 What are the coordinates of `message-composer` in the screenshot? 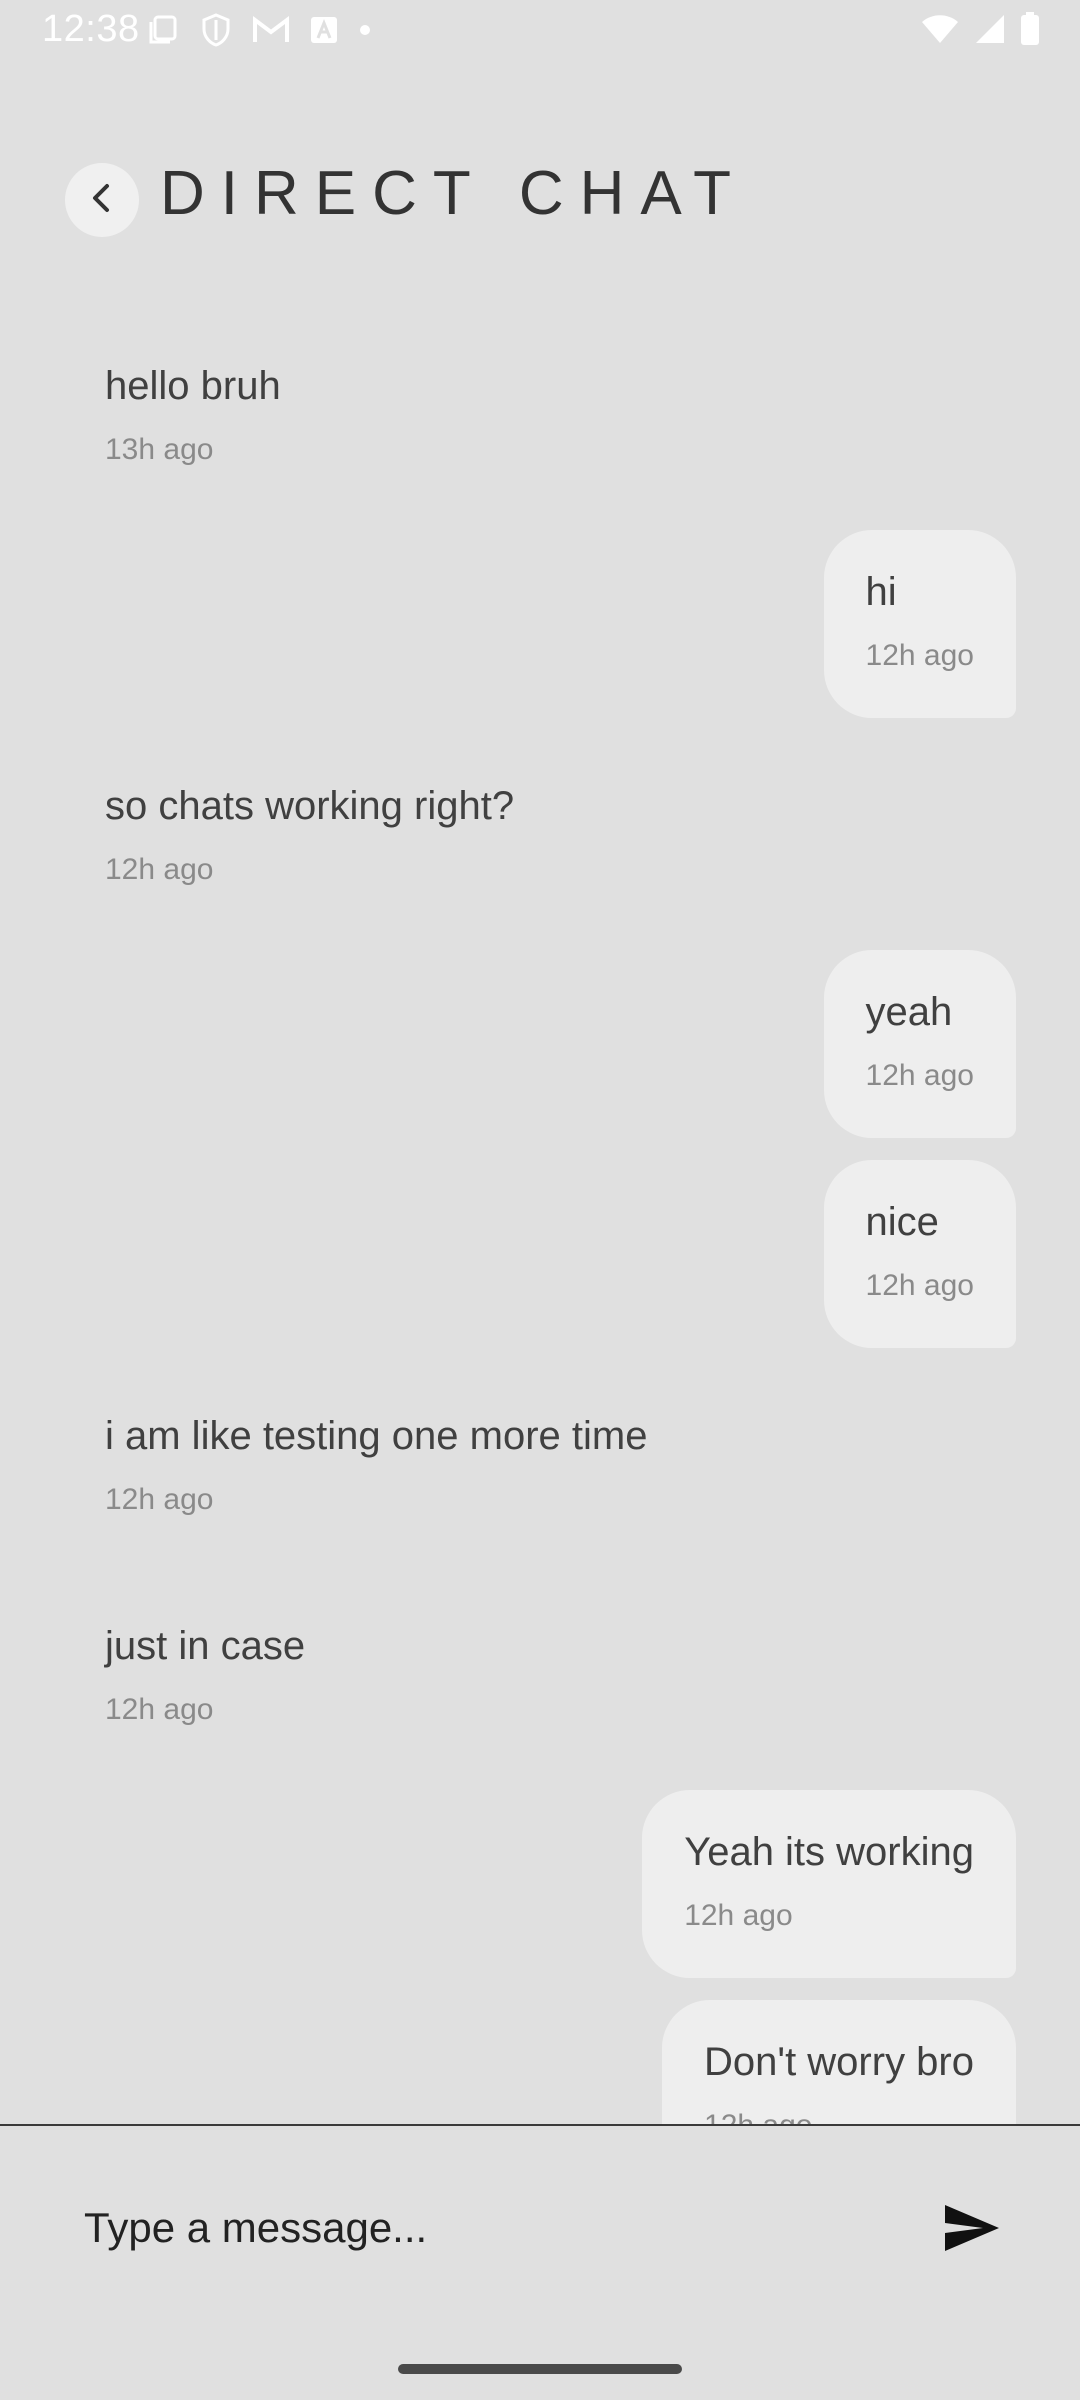 It's located at (540, 2263).